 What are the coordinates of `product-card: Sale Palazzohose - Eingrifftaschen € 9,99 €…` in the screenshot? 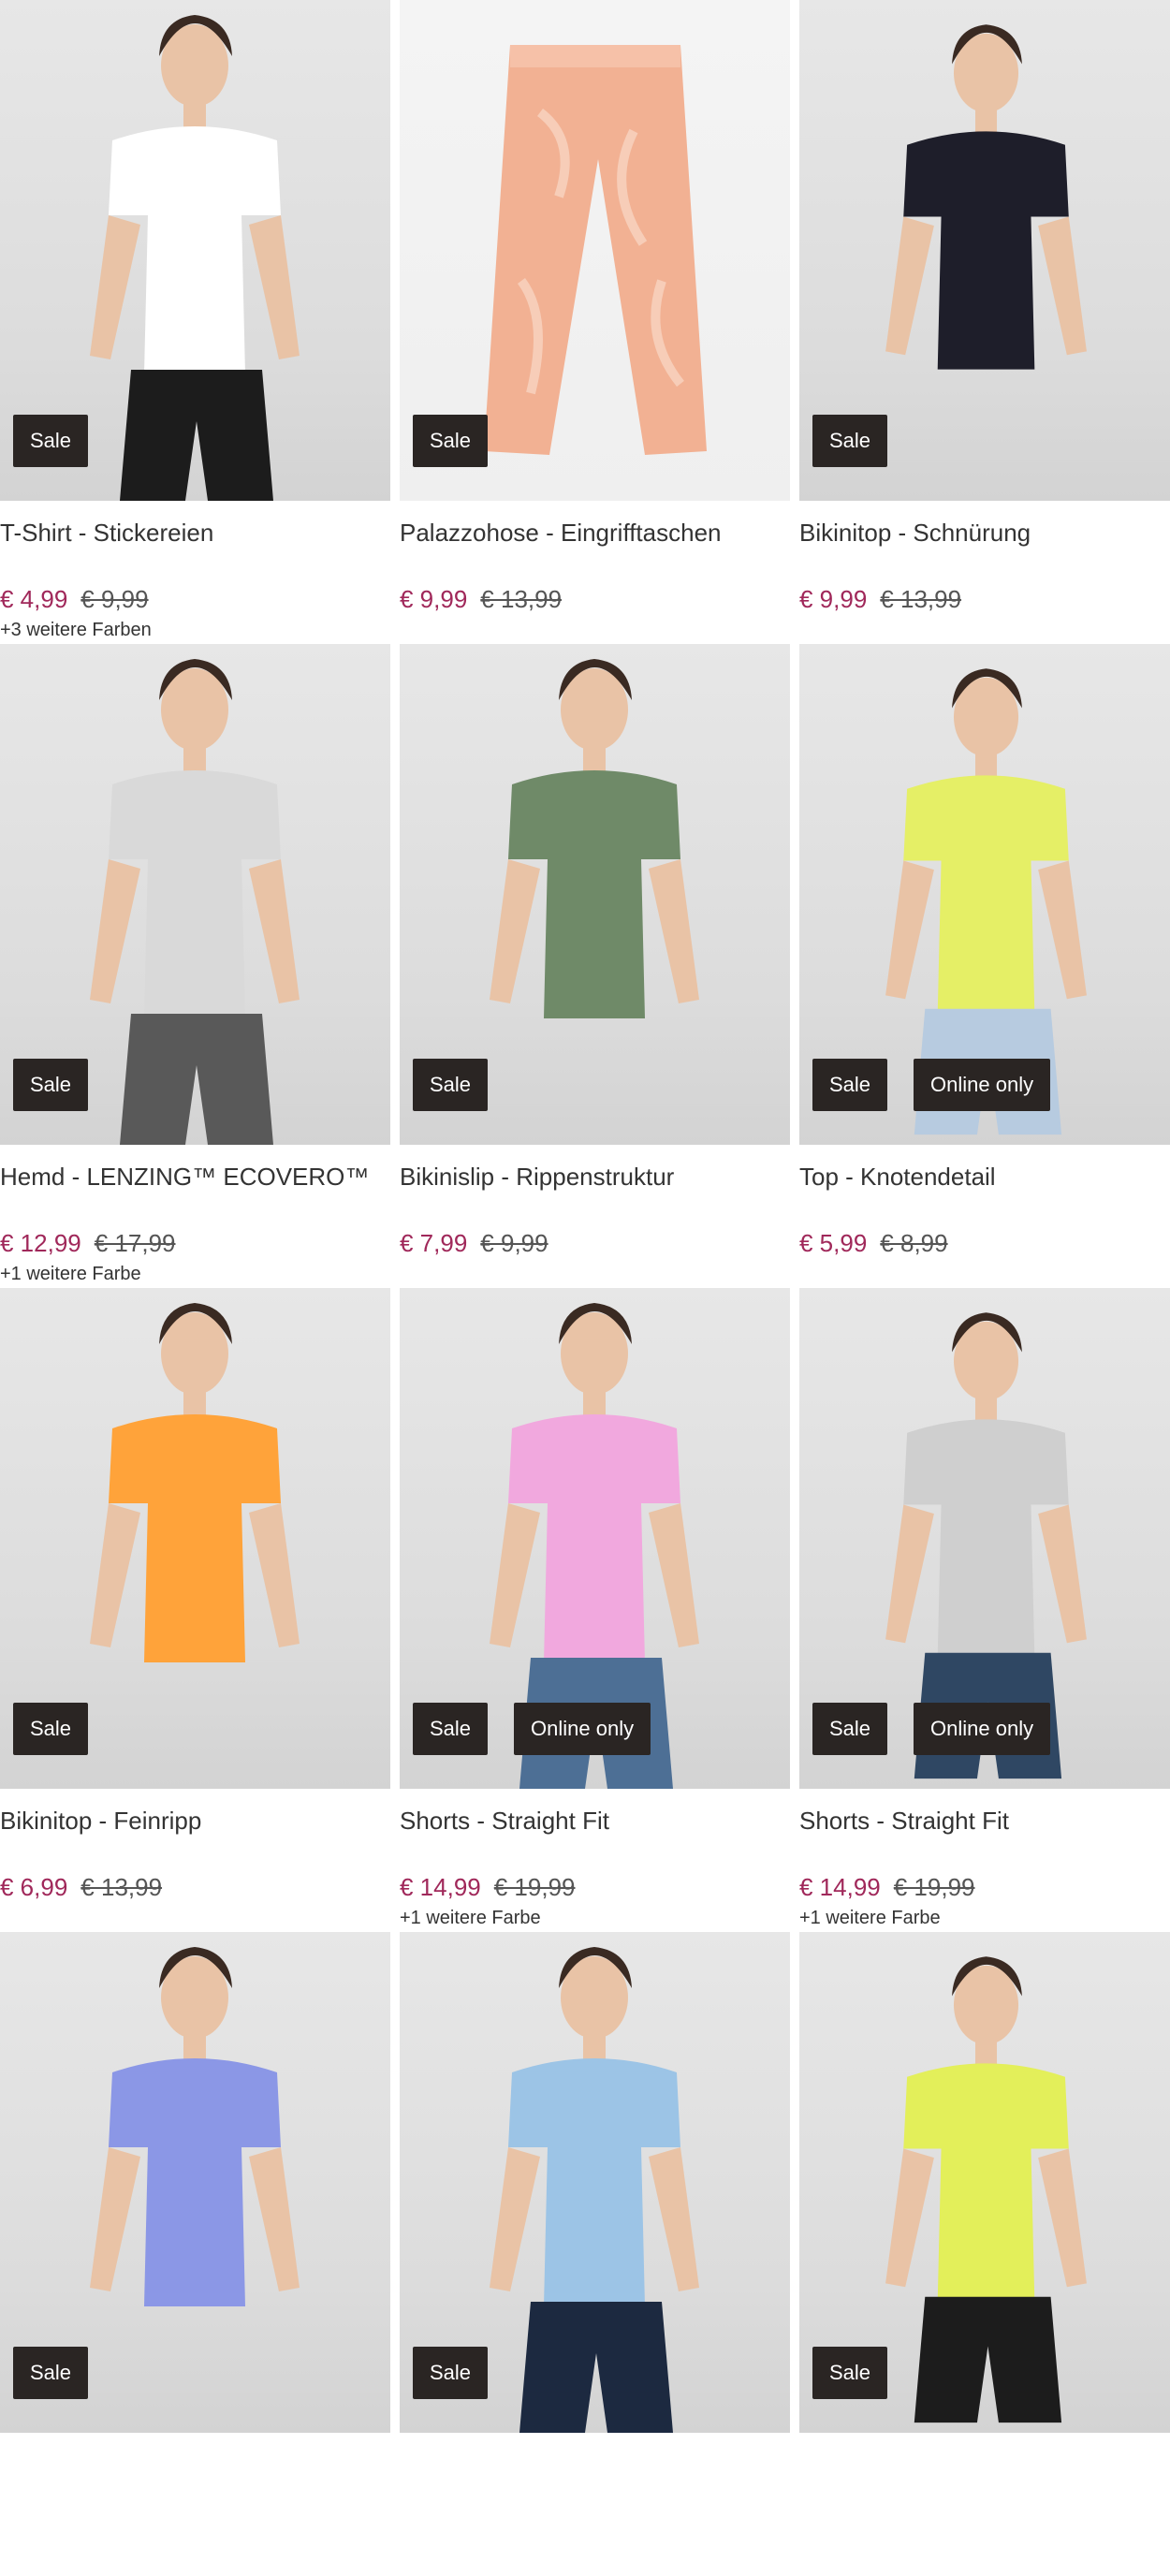 It's located at (595, 322).